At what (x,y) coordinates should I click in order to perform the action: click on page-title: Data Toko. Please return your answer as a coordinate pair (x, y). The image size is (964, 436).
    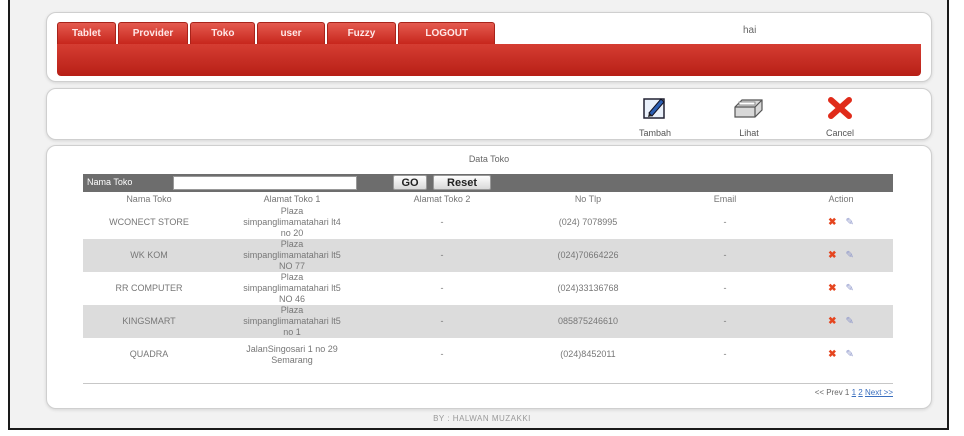
    Looking at the image, I should click on (489, 159).